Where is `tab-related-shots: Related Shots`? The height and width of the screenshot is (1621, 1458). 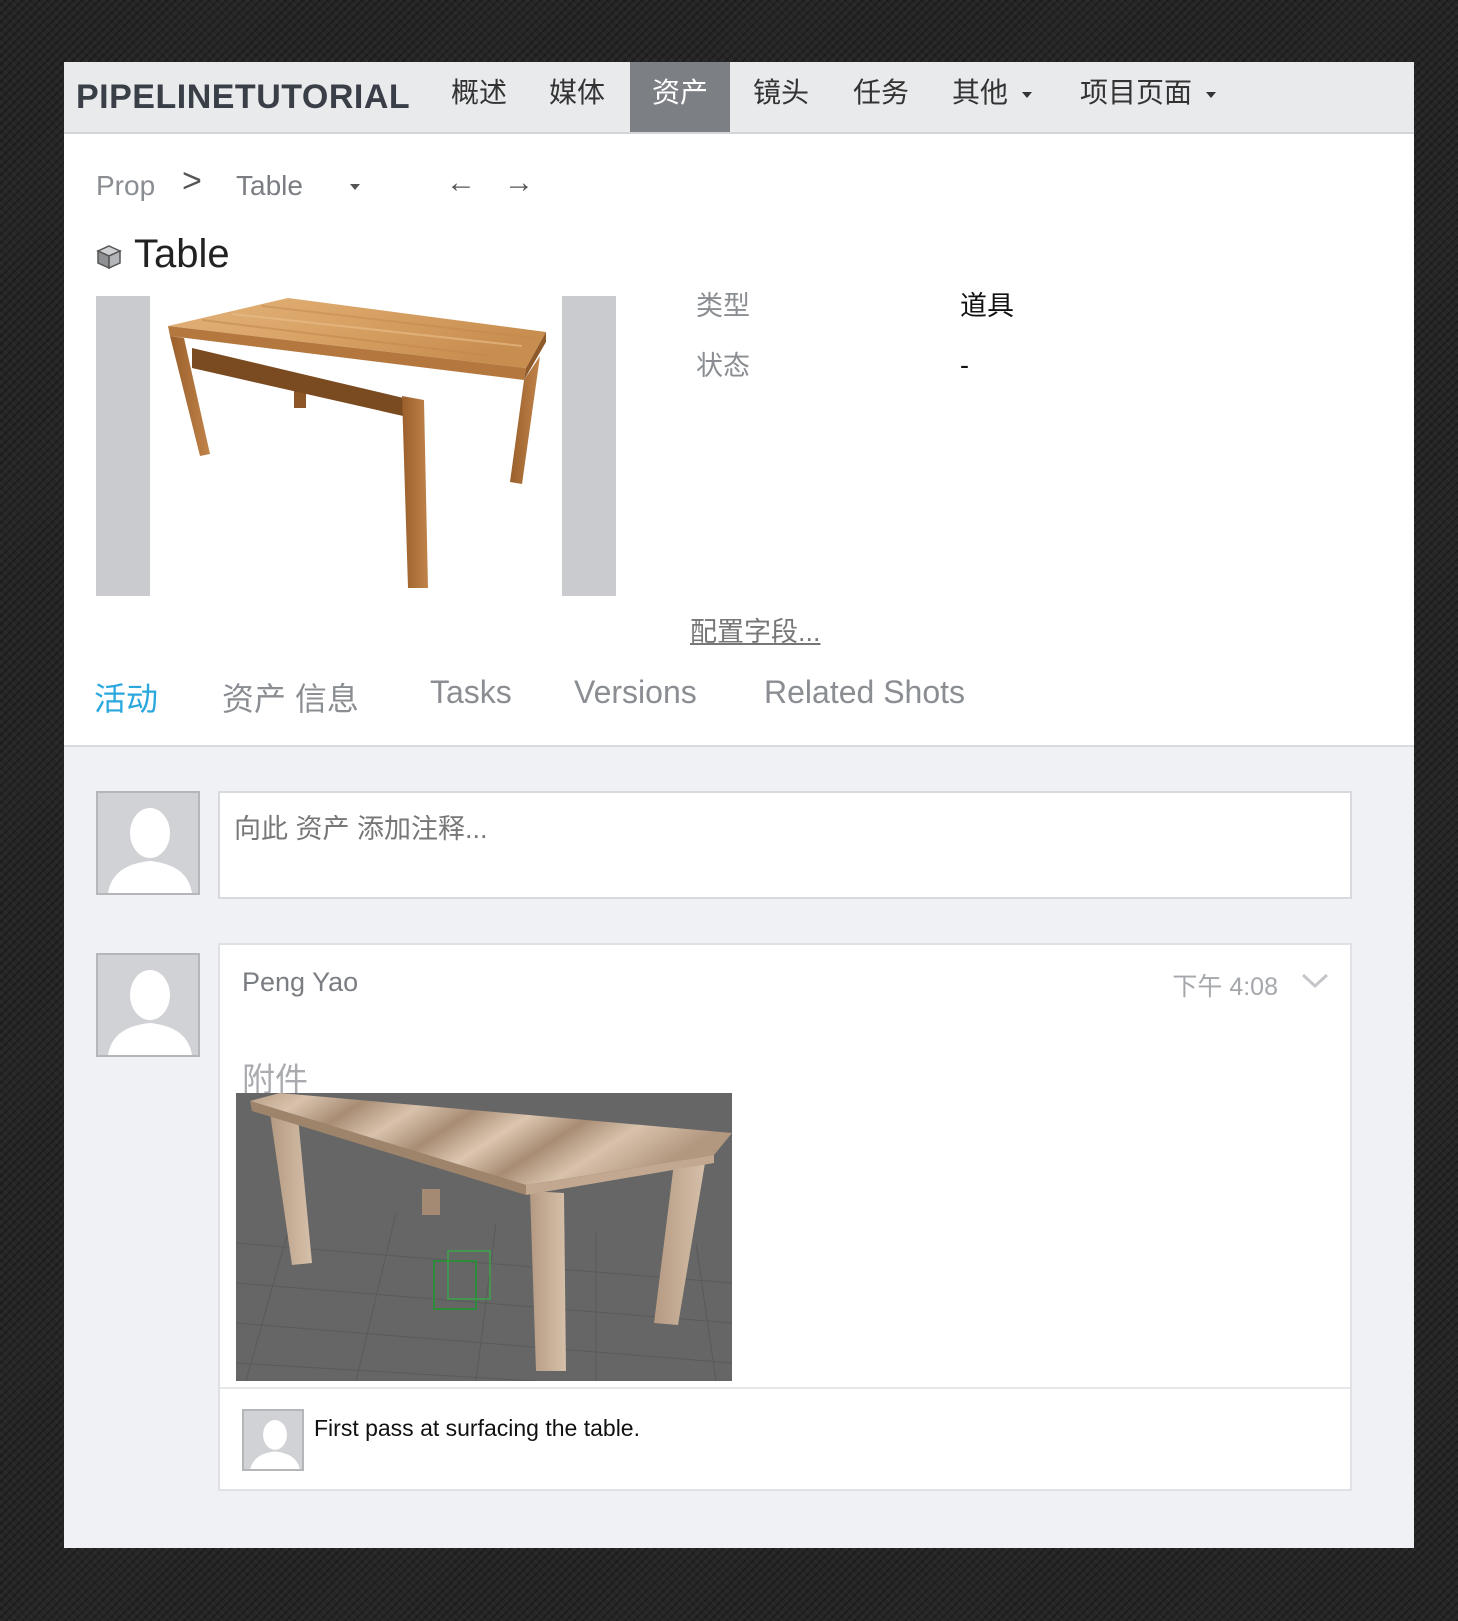 tab-related-shots: Related Shots is located at coordinates (864, 692).